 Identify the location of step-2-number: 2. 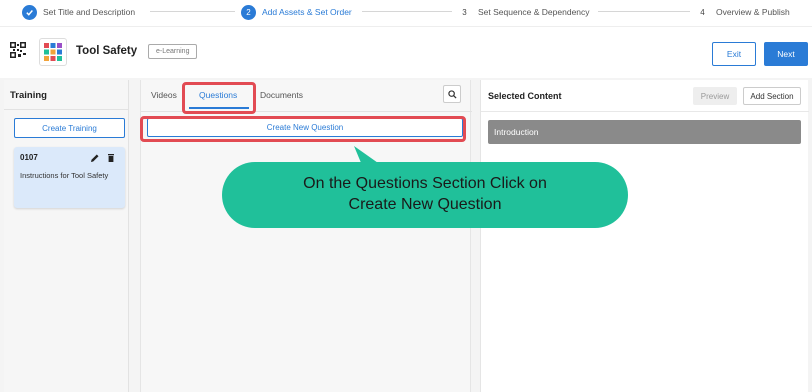
(248, 12).